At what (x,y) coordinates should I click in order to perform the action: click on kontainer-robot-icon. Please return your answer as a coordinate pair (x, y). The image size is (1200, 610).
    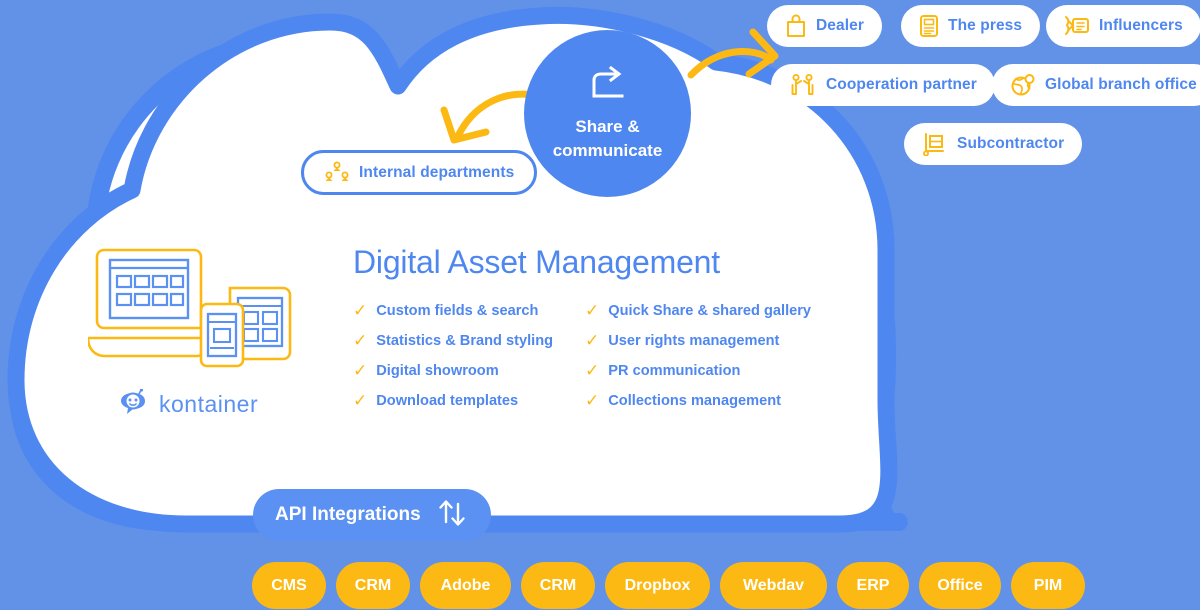
    Looking at the image, I should click on (133, 401).